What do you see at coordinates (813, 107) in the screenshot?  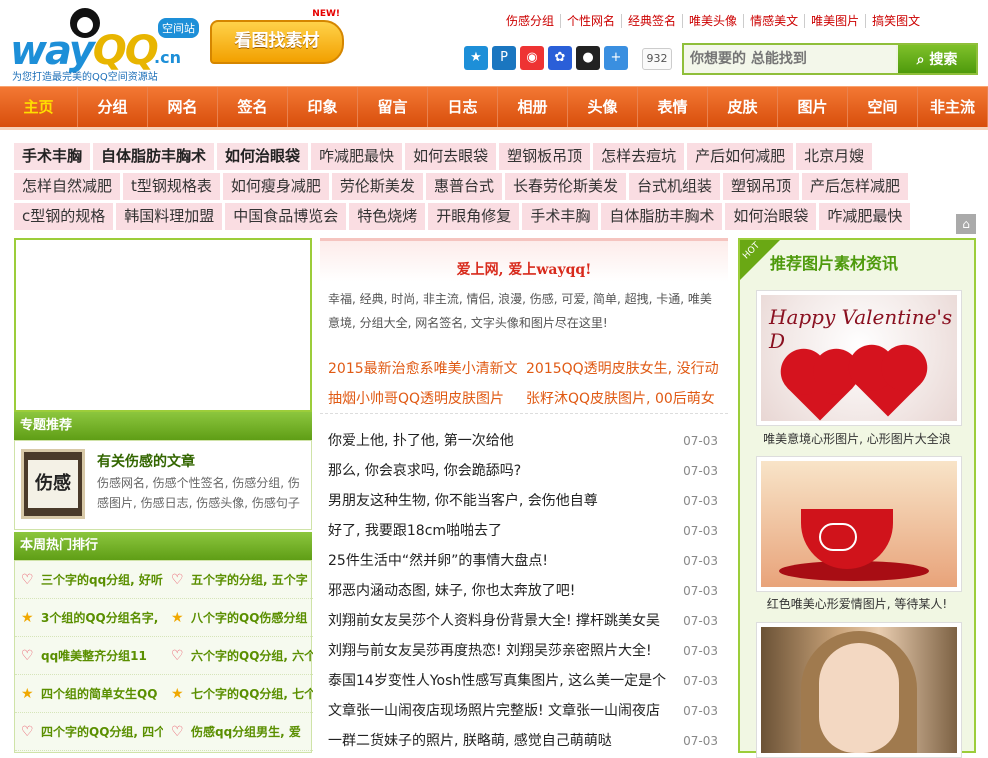 I see `nav-item: 图片` at bounding box center [813, 107].